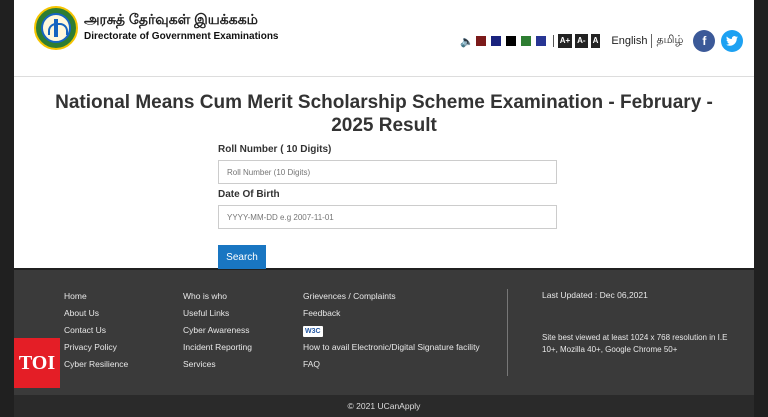 Image resolution: width=768 pixels, height=417 pixels. Describe the element at coordinates (387, 172) in the screenshot. I see `roll-number-input` at that location.